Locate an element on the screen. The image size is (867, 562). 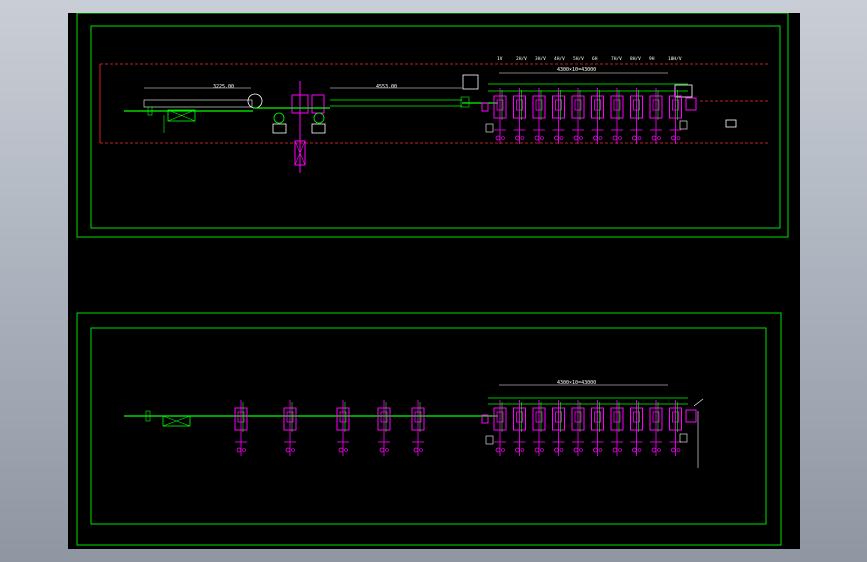
stand-label: 1V is located at coordinates (500, 59).